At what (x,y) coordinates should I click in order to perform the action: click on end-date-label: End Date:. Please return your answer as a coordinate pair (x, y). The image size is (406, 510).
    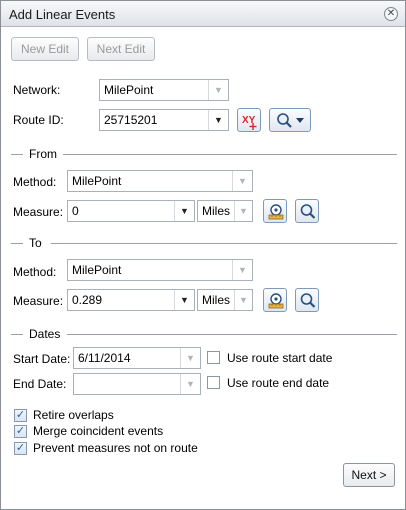
    Looking at the image, I should click on (40, 384).